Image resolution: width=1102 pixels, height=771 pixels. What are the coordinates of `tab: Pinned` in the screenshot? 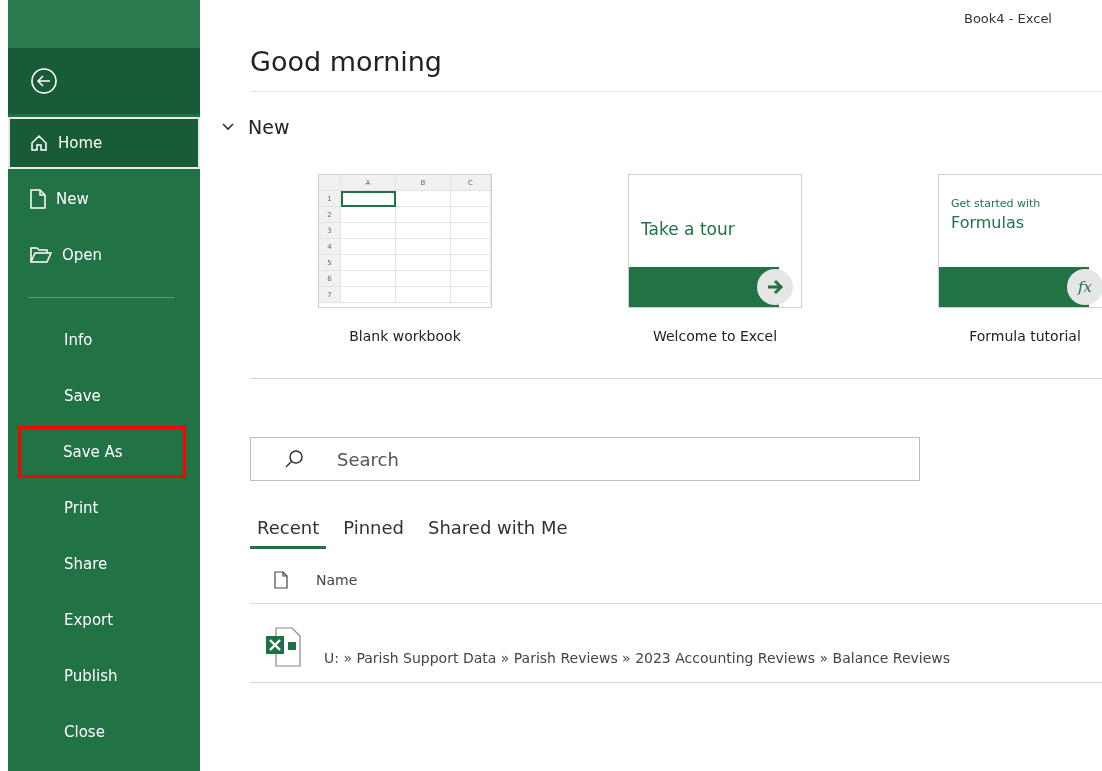 It's located at (373, 530).